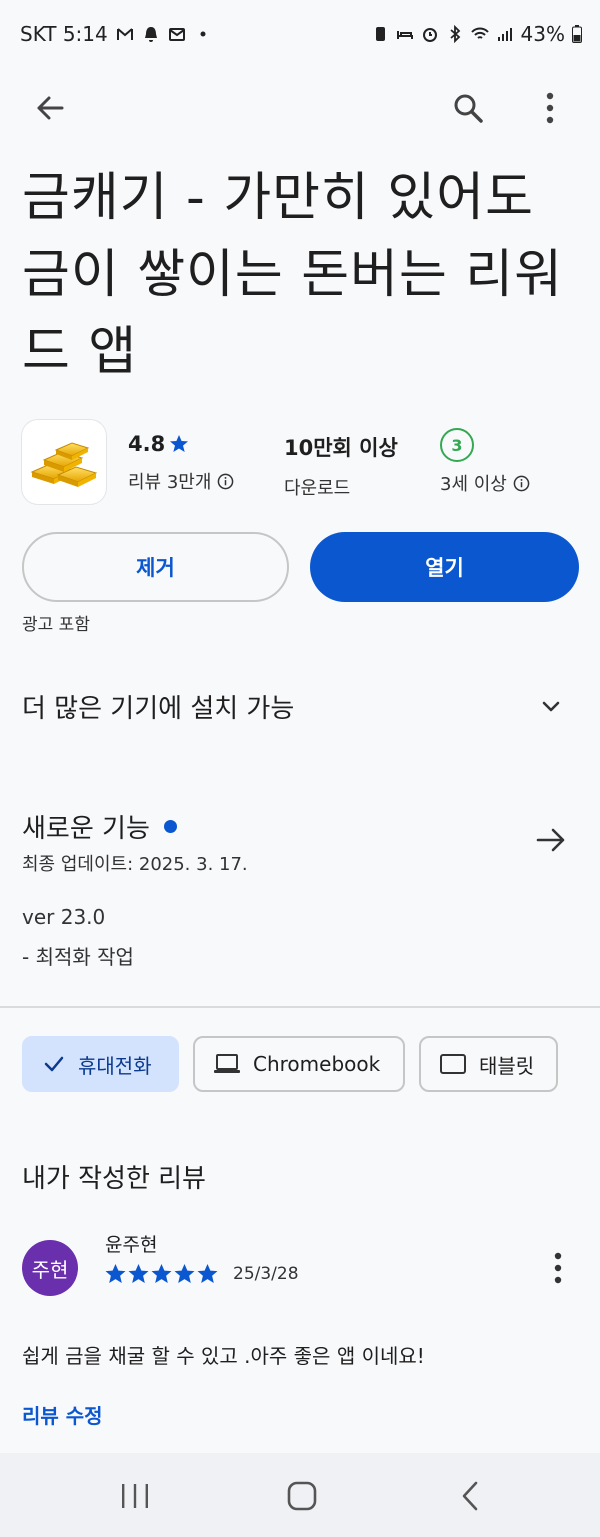 The height and width of the screenshot is (1537, 600). Describe the element at coordinates (115, 1065) in the screenshot. I see `chip-phone-label: 휴대전화` at that location.